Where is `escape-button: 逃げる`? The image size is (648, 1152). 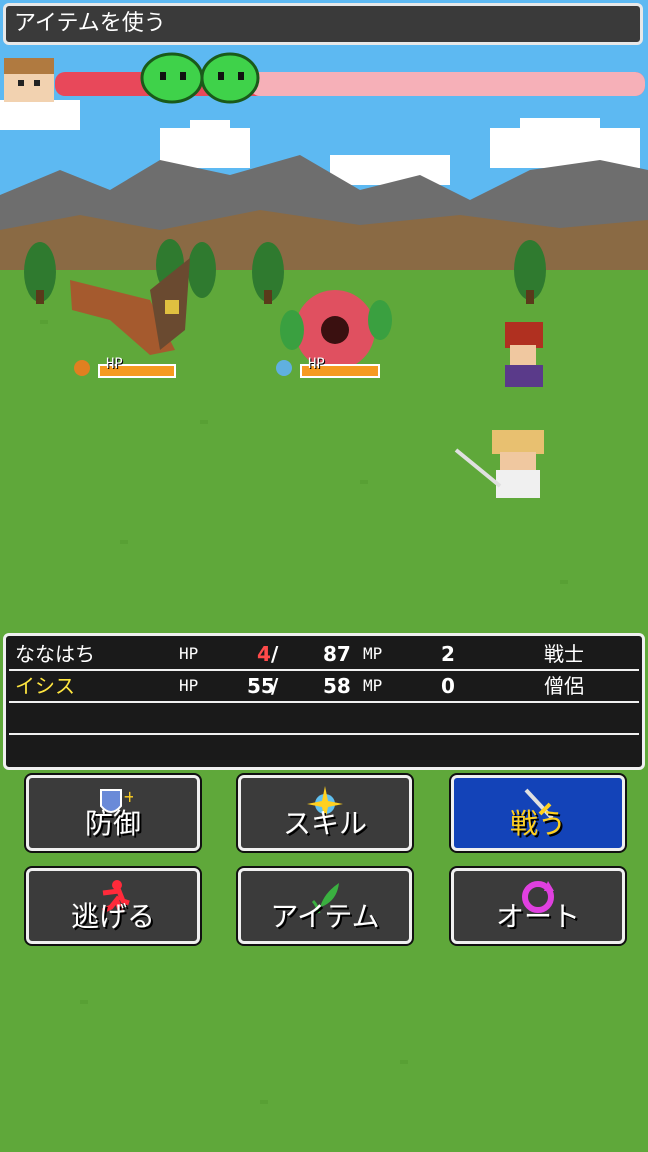 escape-button: 逃げる is located at coordinates (113, 906).